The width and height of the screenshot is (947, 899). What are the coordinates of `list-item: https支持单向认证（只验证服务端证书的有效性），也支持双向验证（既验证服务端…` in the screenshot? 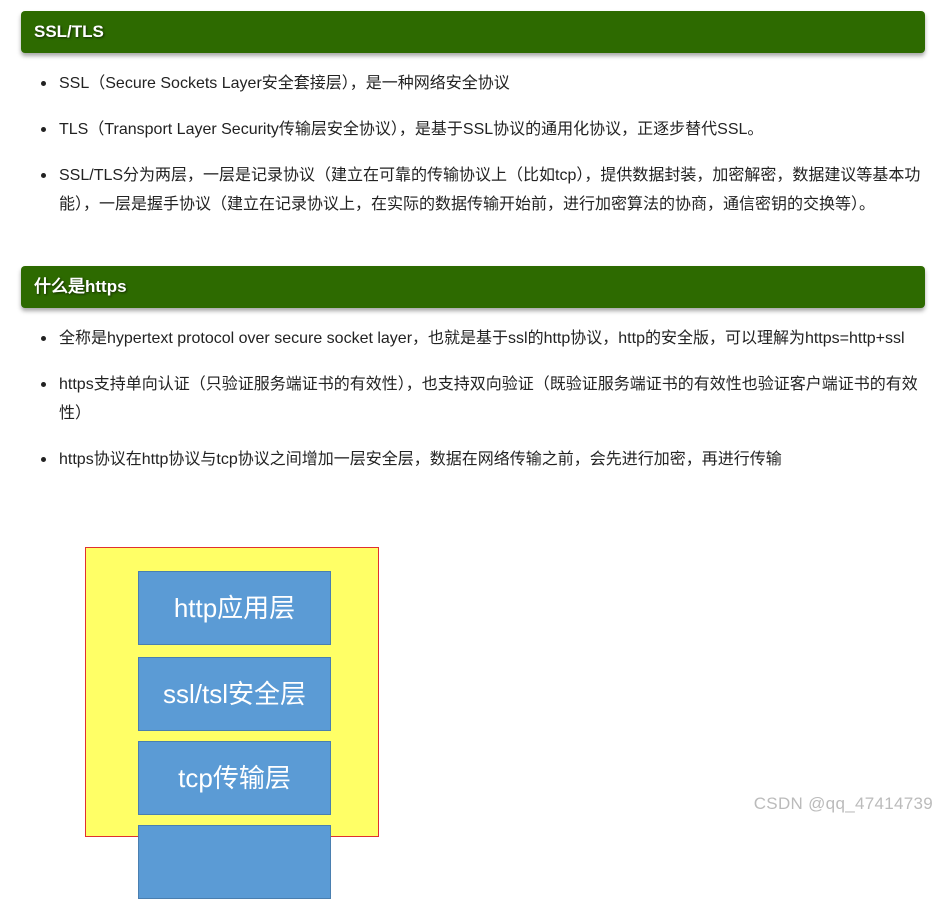 It's located at (483, 399).